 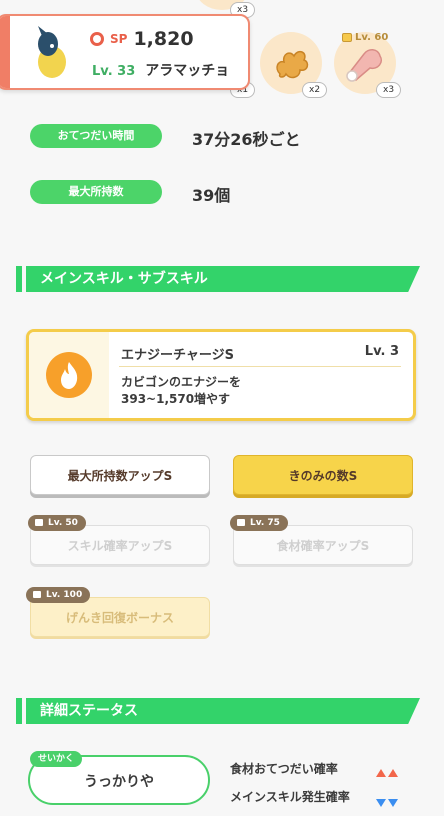 I want to click on level-row: Lv. 33 アラマッチョ, so click(x=160, y=70).